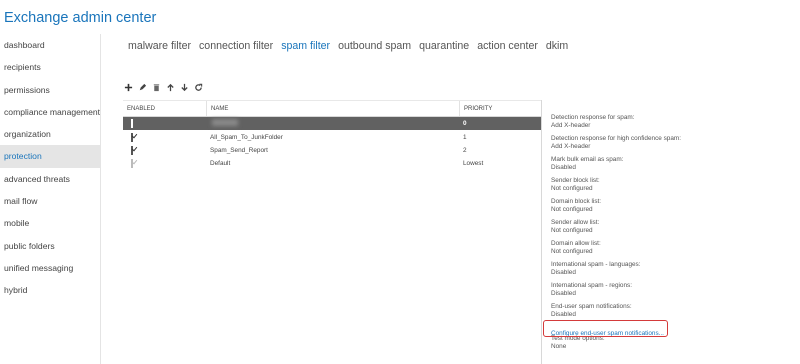  Describe the element at coordinates (575, 222) in the screenshot. I see `detail-label: Sender allow list:` at that location.